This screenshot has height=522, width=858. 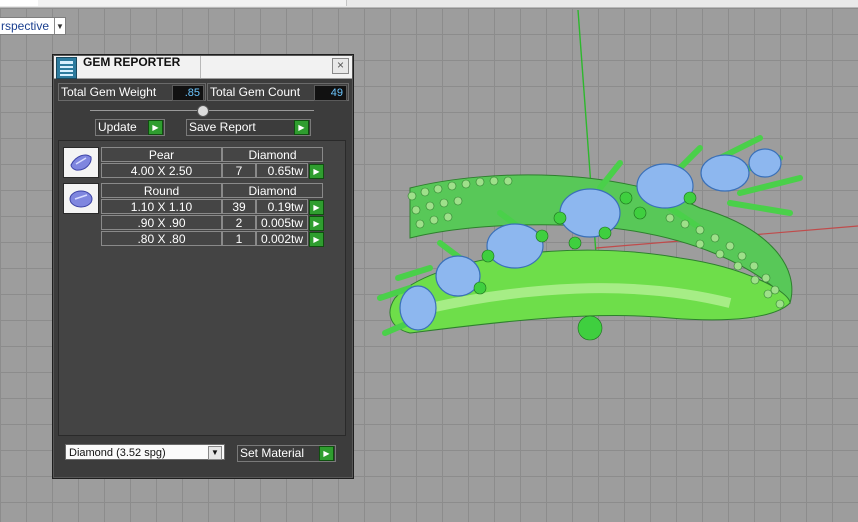 What do you see at coordinates (188, 93) in the screenshot?
I see `total-gem-weight-value: .85` at bounding box center [188, 93].